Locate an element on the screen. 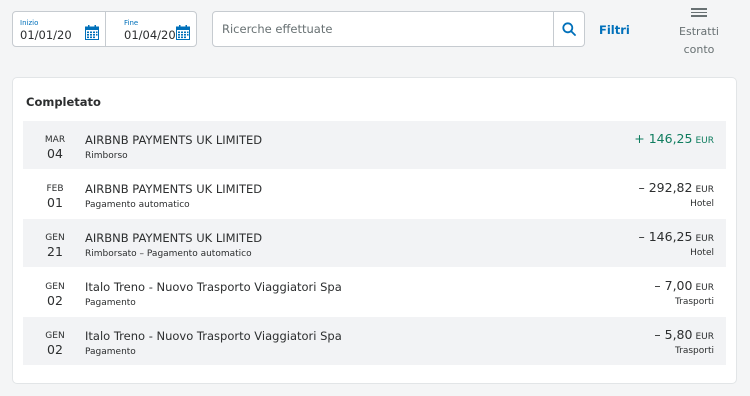 This screenshot has height=396, width=750. transaction-month: MAR is located at coordinates (55, 140).